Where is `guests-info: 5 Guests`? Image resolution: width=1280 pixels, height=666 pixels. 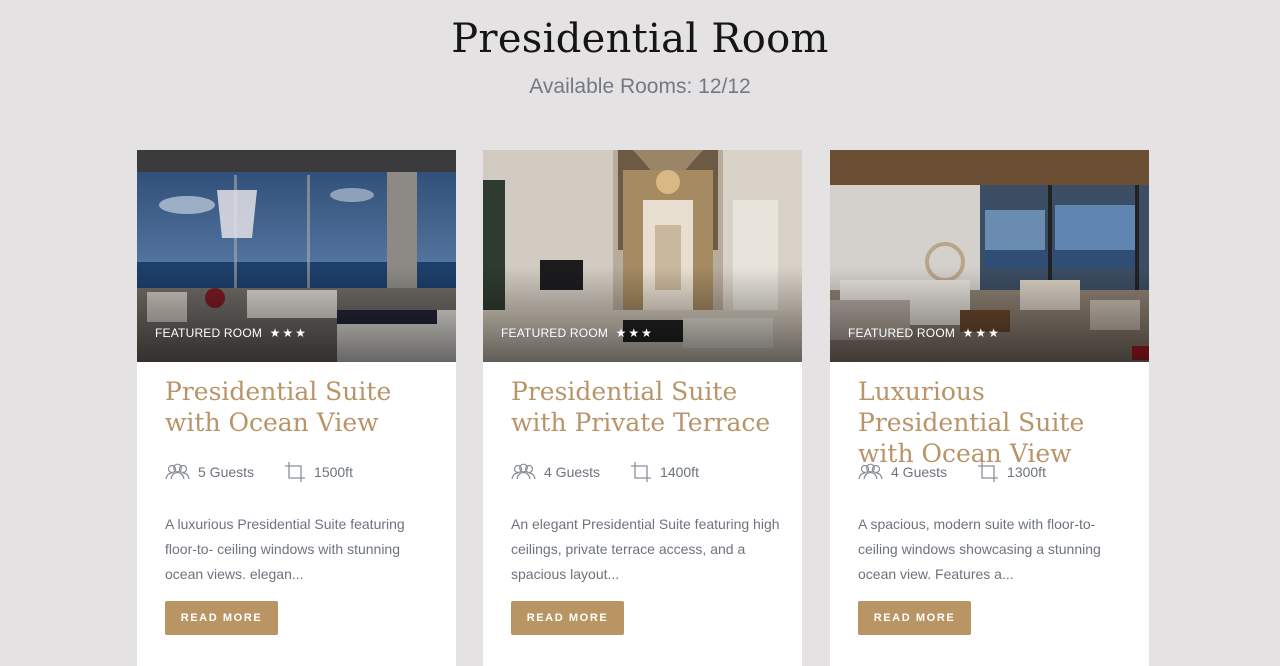
guests-info: 5 Guests is located at coordinates (209, 472).